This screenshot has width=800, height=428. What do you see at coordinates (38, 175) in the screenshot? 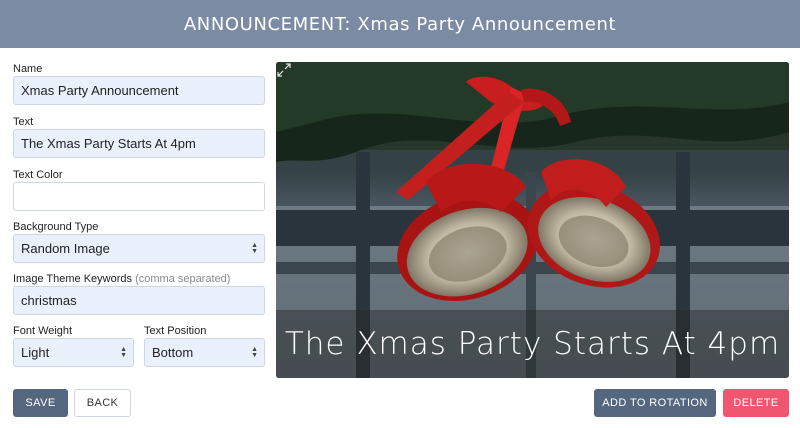
I see `text-color-label: Text Color` at bounding box center [38, 175].